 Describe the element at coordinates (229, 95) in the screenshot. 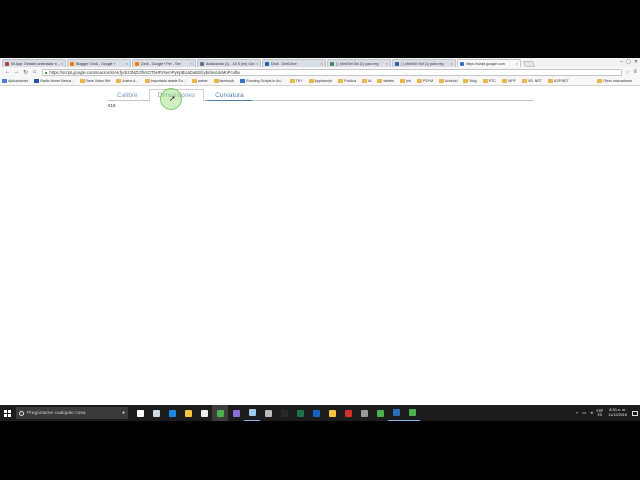

I see `tab-curvatura: Curvatura` at that location.